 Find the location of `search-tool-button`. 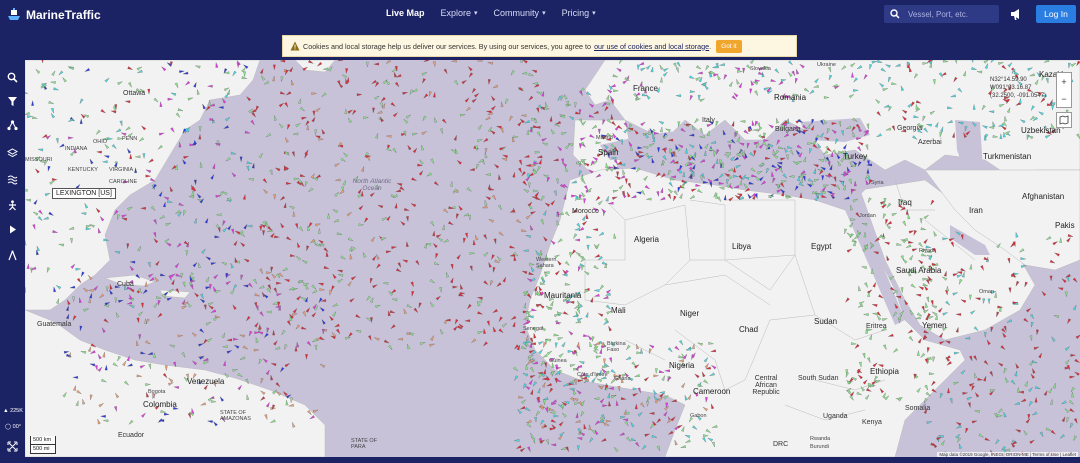

search-tool-button is located at coordinates (12, 77).